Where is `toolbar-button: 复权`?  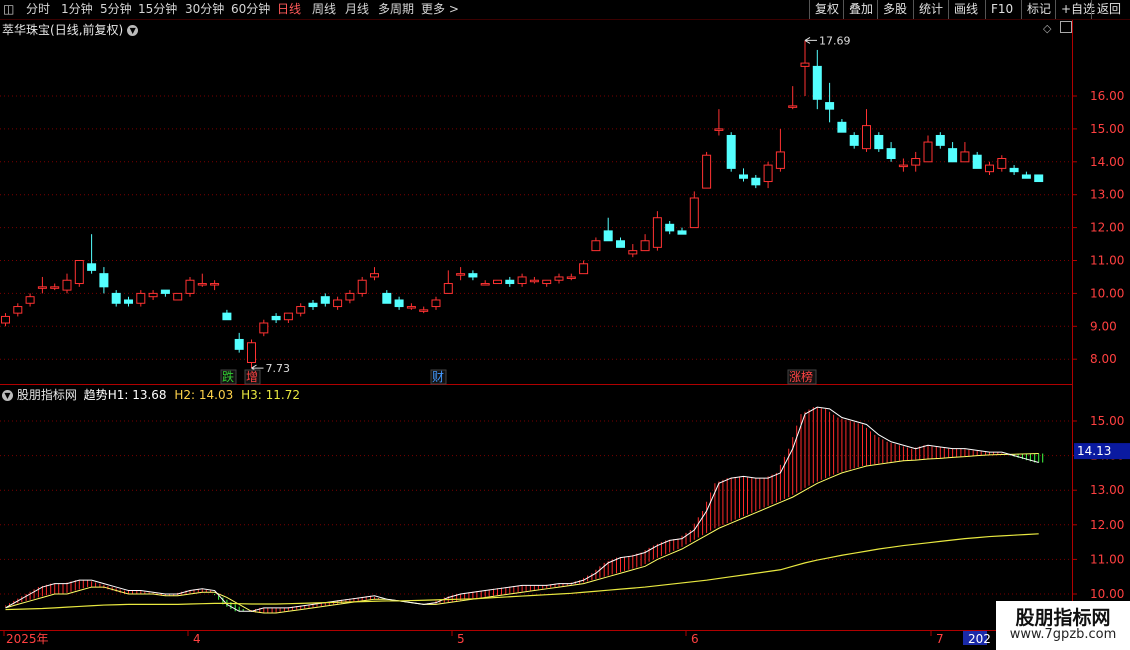
toolbar-button: 复权 is located at coordinates (826, 9).